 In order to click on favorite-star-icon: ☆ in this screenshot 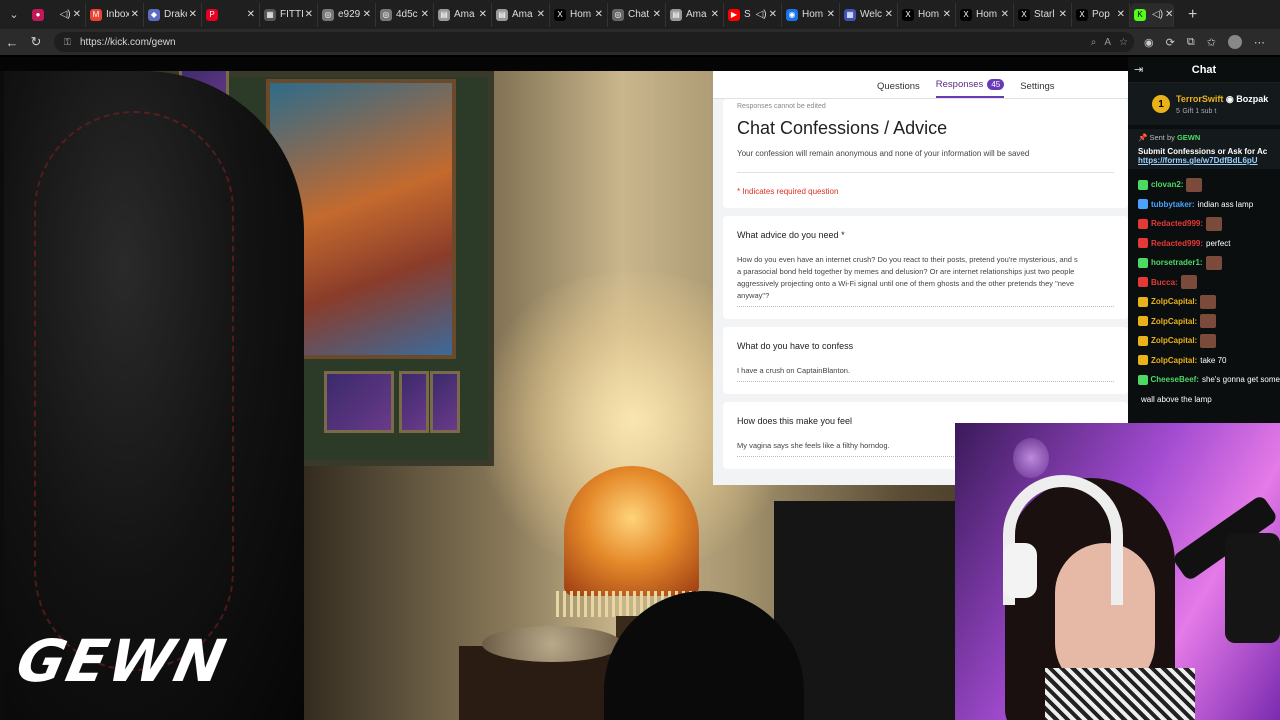, I will do `click(1123, 42)`.